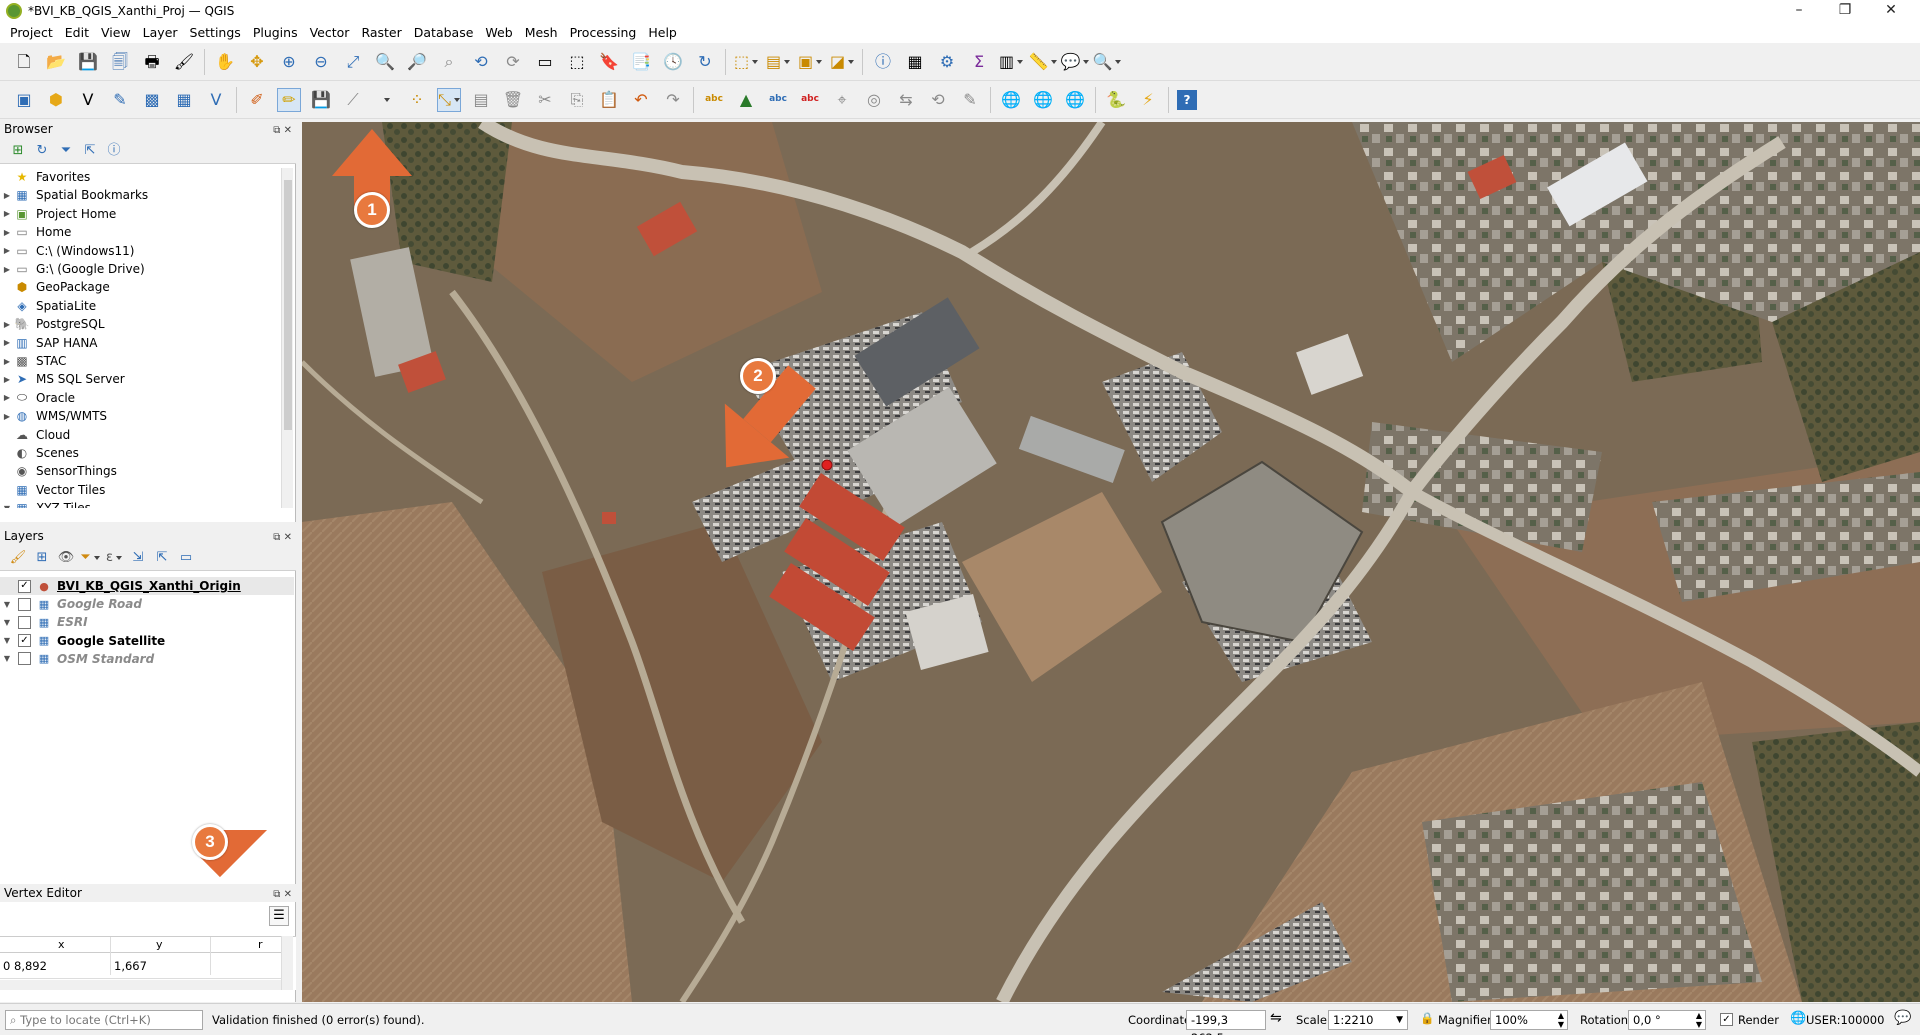 Image resolution: width=1920 pixels, height=1035 pixels. Describe the element at coordinates (1902, 1018) in the screenshot. I see `messages-icon: 💬` at that location.